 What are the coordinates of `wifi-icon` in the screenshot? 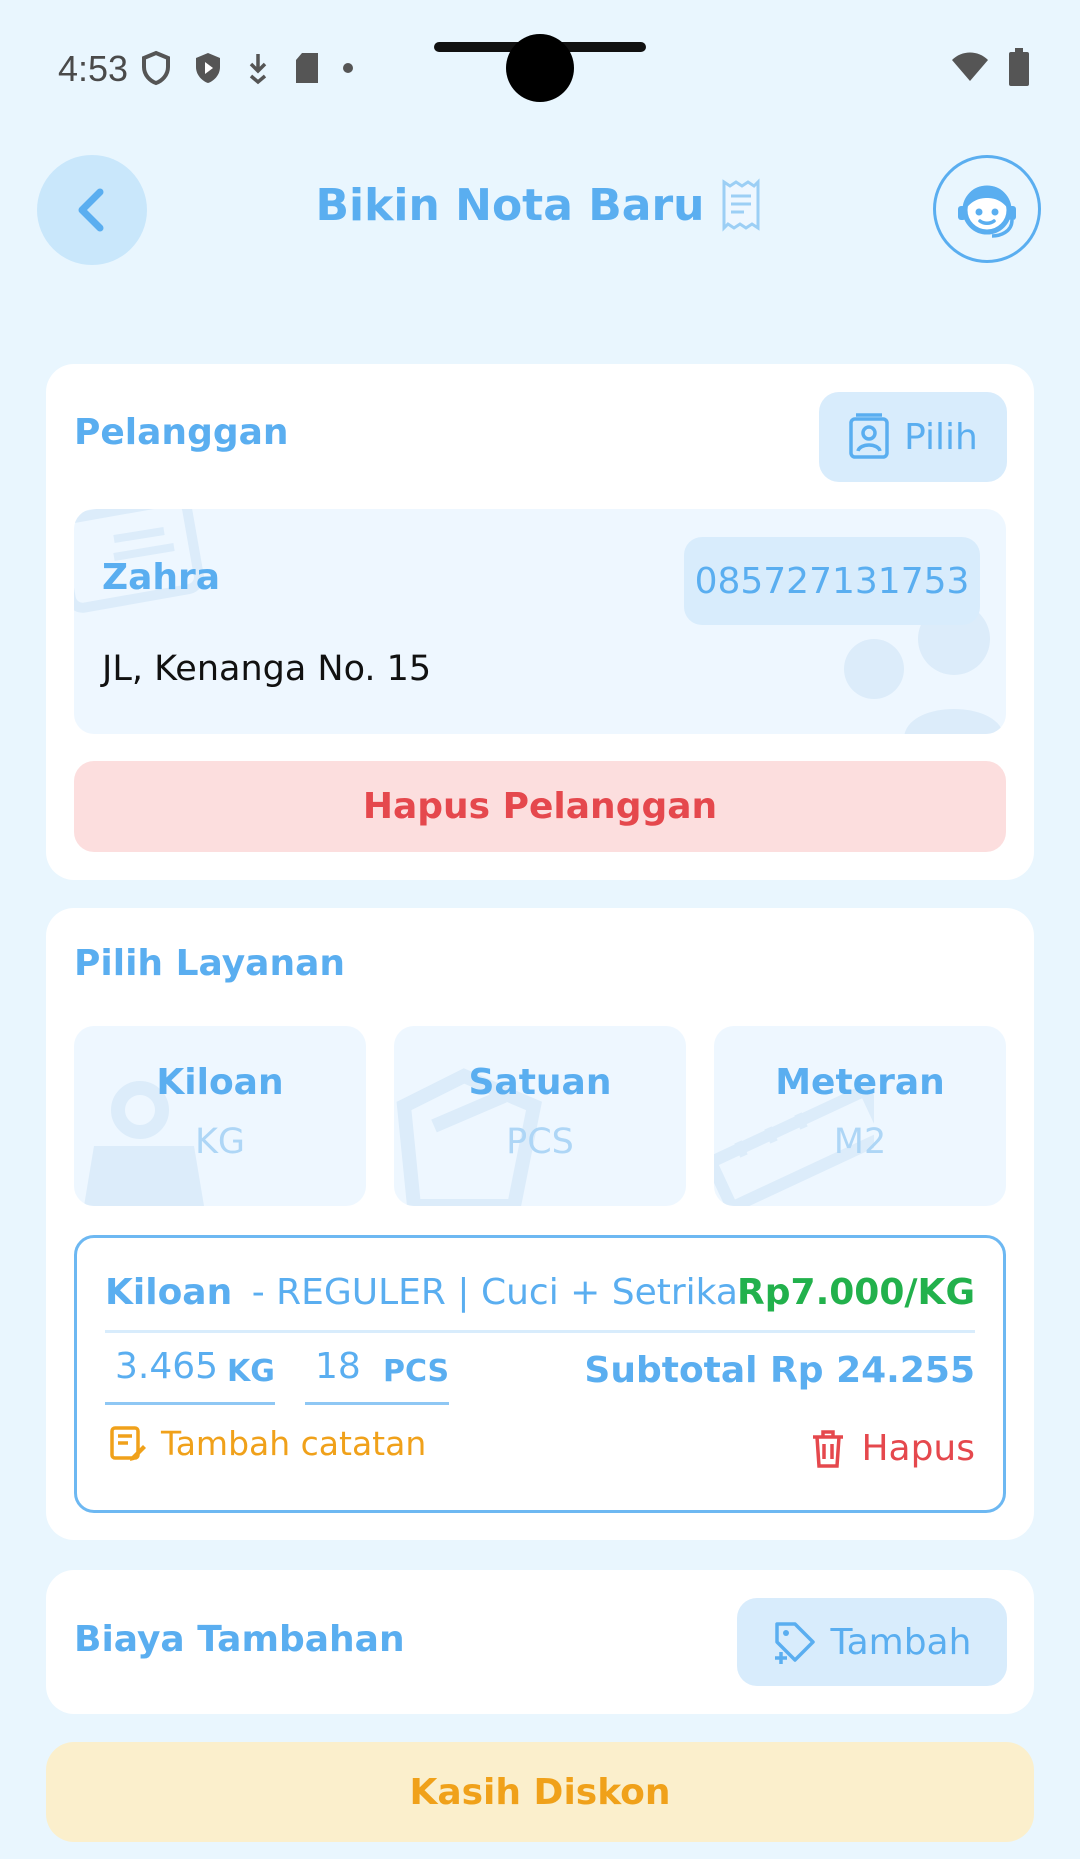 It's located at (970, 66).